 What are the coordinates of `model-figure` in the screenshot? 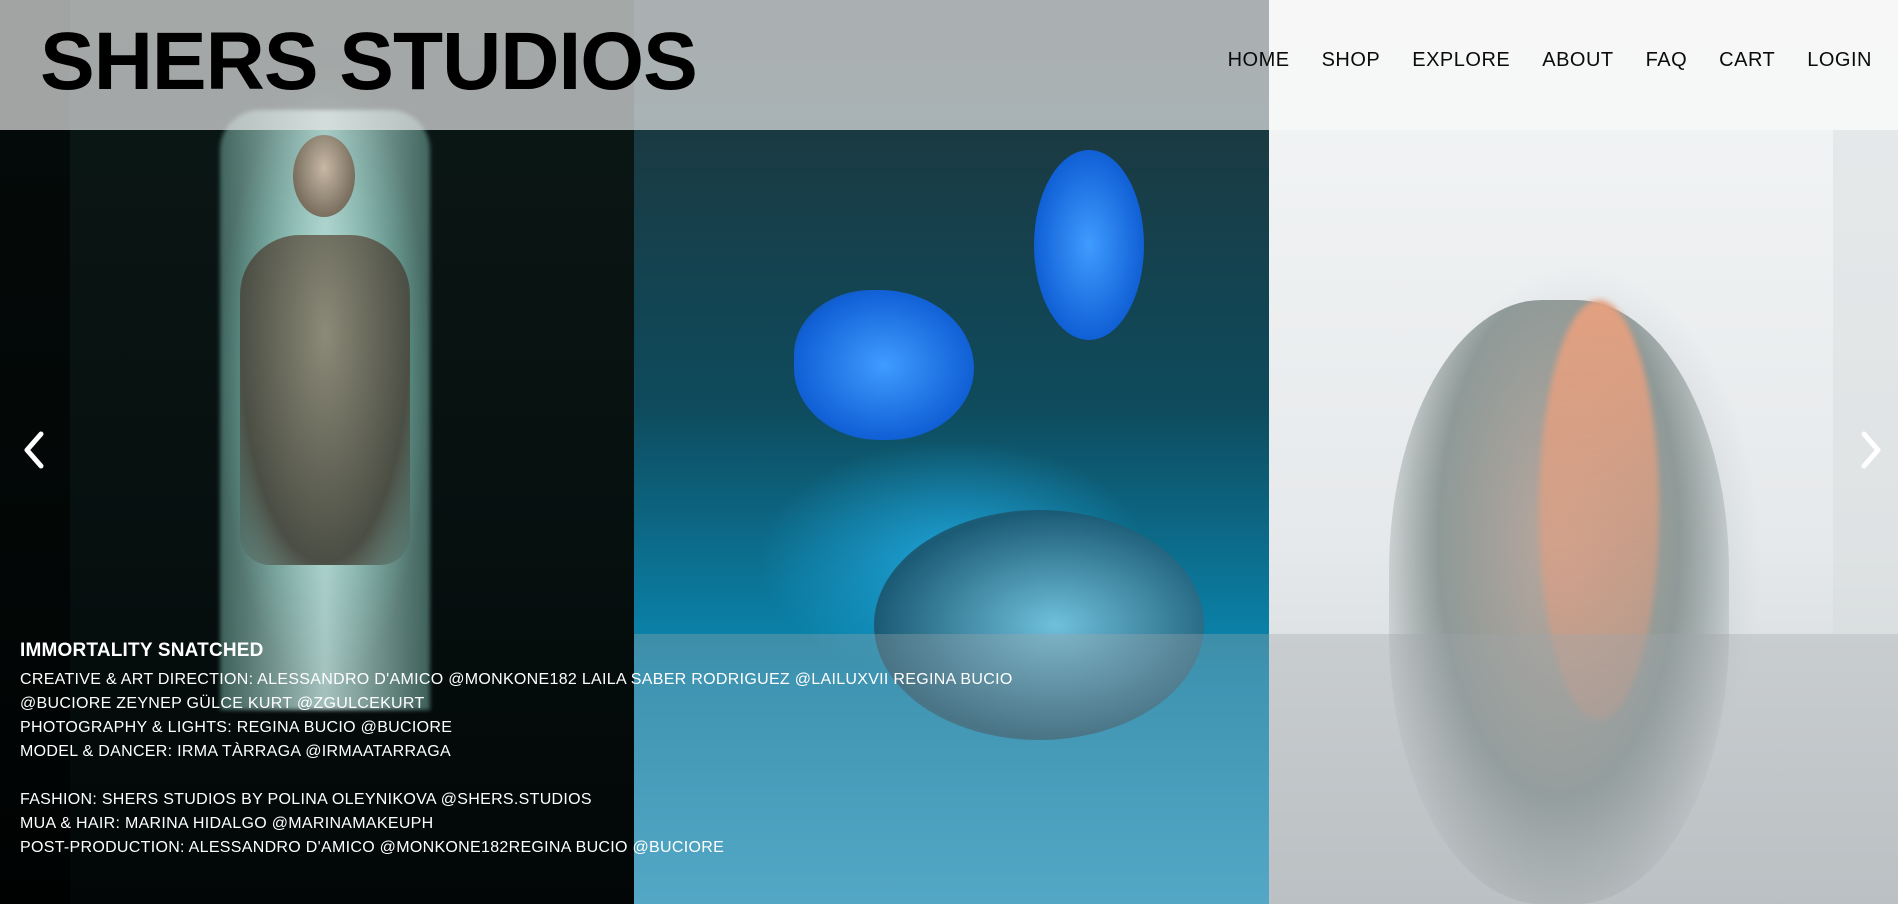 It's located at (325, 400).